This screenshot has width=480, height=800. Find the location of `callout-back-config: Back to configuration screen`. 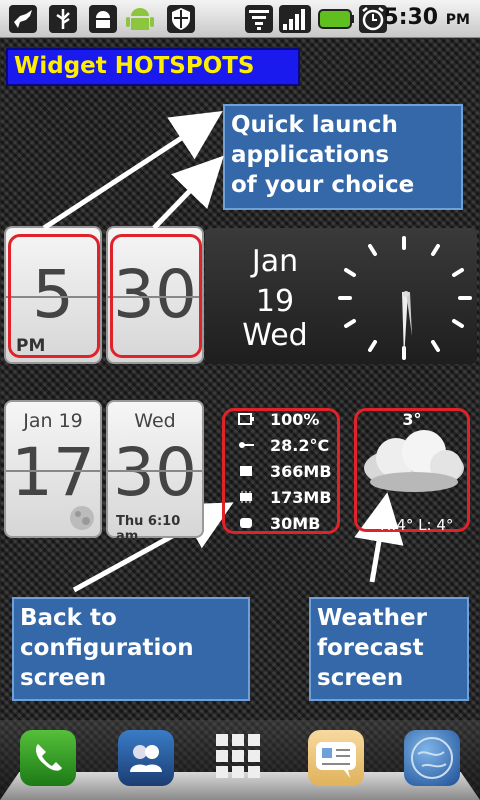

callout-back-config: Back to configuration screen is located at coordinates (131, 649).